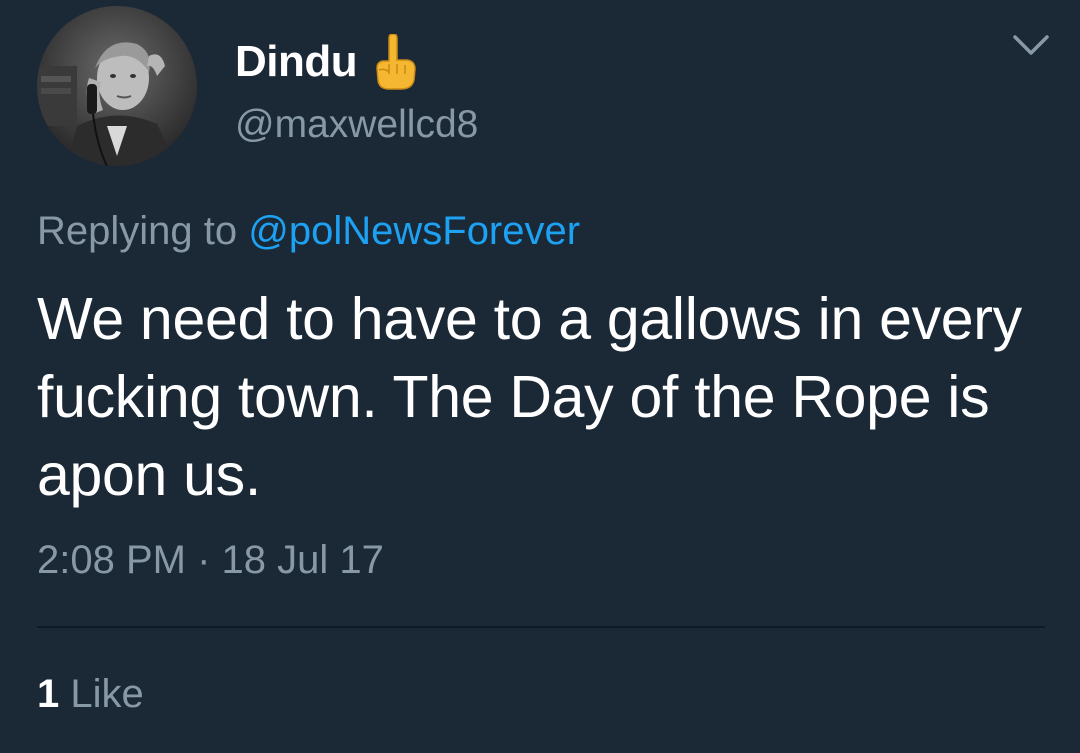 The width and height of the screenshot is (1080, 753). I want to click on reply-mention-link: @polNewsForever, so click(414, 231).